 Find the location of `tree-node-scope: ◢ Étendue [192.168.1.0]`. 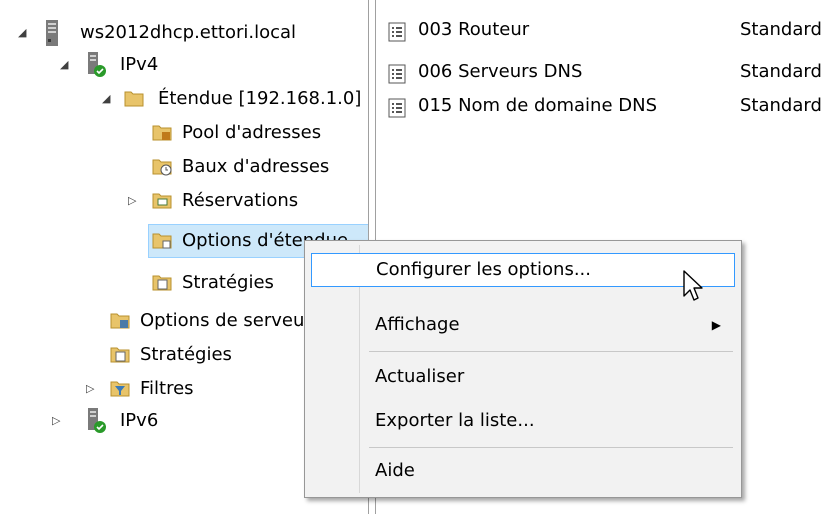

tree-node-scope: ◢ Étendue [192.168.1.0] is located at coordinates (184, 99).